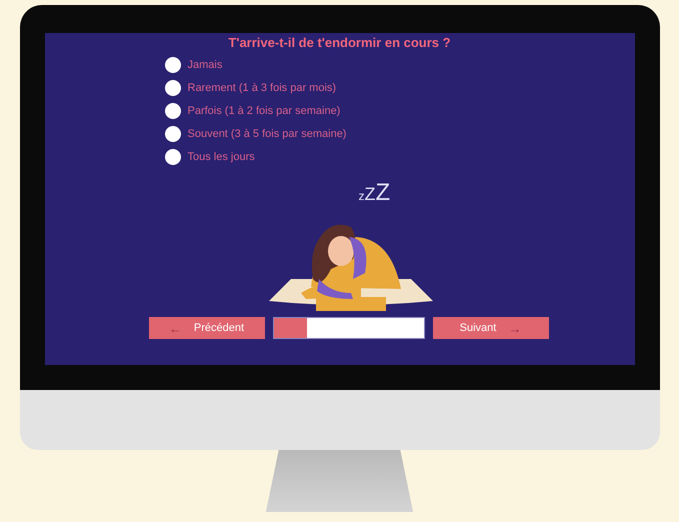 Image resolution: width=679 pixels, height=522 pixels. Describe the element at coordinates (221, 156) in the screenshot. I see `option-label: Tous les jours` at that location.